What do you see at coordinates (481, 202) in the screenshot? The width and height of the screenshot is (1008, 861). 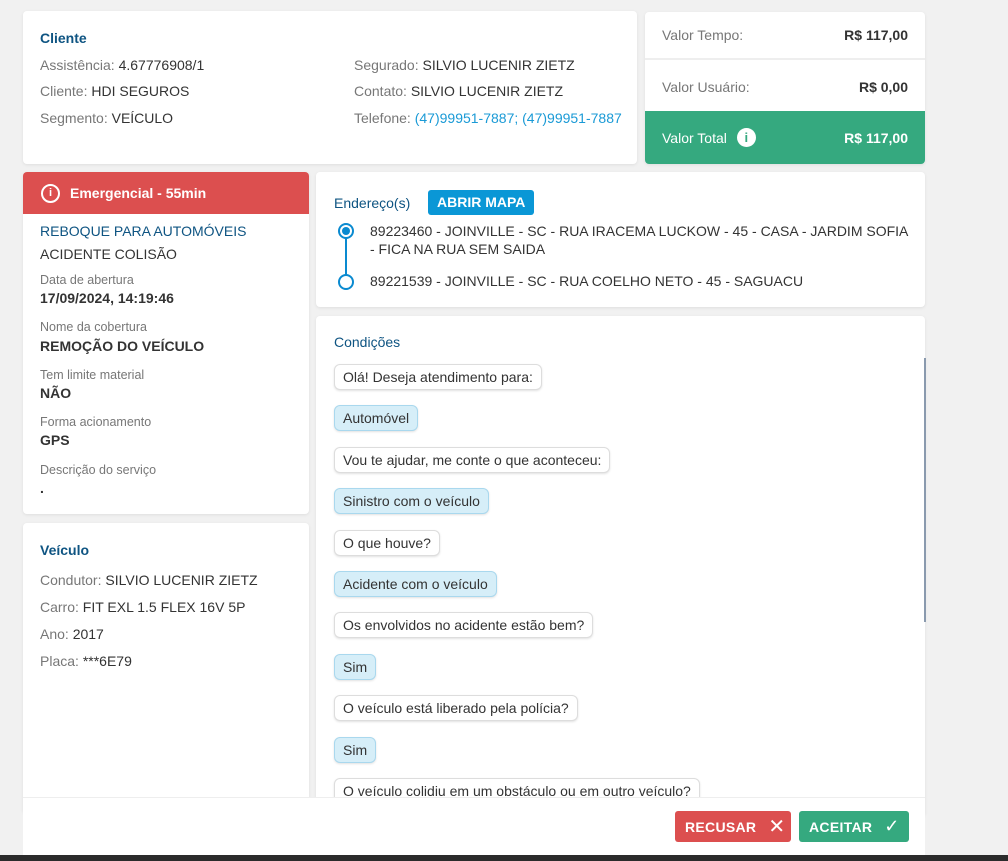 I see `open-map-button: ABRIR MAPA` at bounding box center [481, 202].